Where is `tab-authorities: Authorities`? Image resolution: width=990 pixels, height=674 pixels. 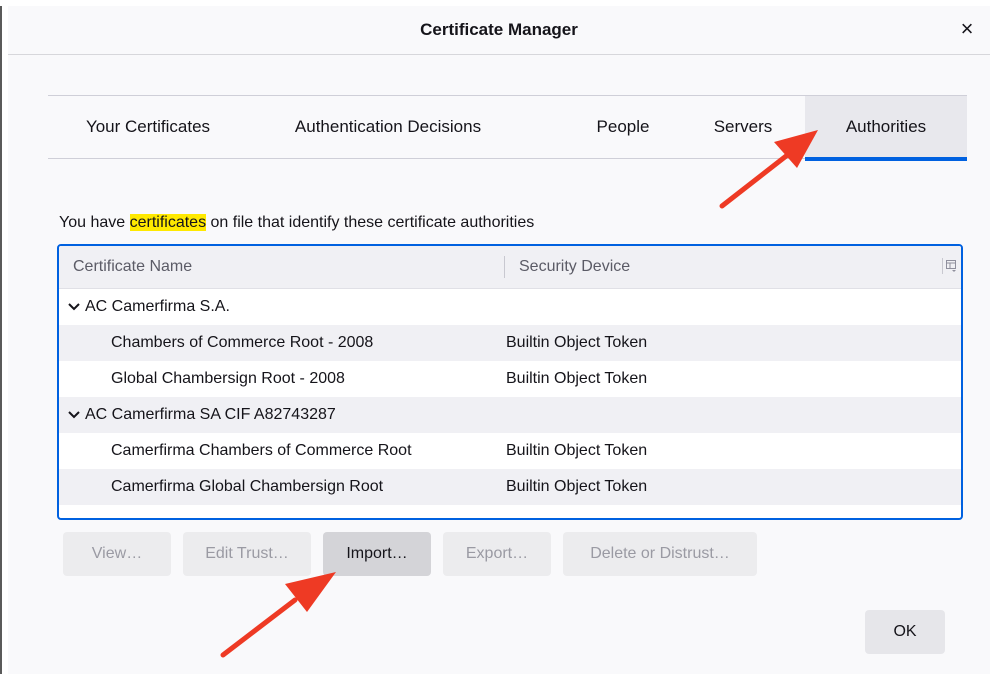
tab-authorities: Authorities is located at coordinates (886, 128).